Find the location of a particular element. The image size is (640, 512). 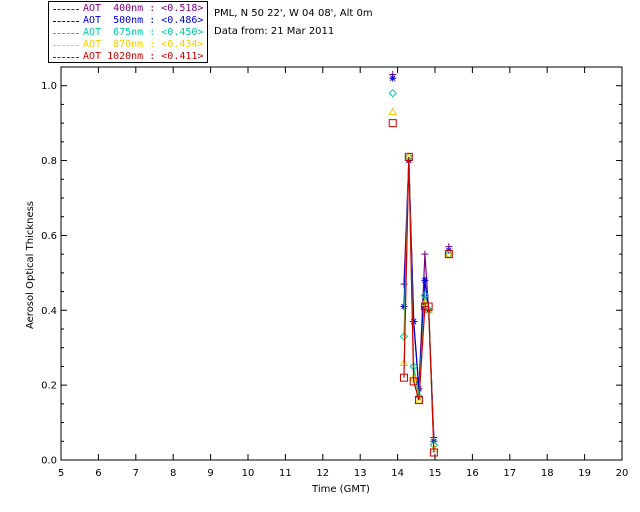

y-tick-label: 0.4 is located at coordinates (49, 311).